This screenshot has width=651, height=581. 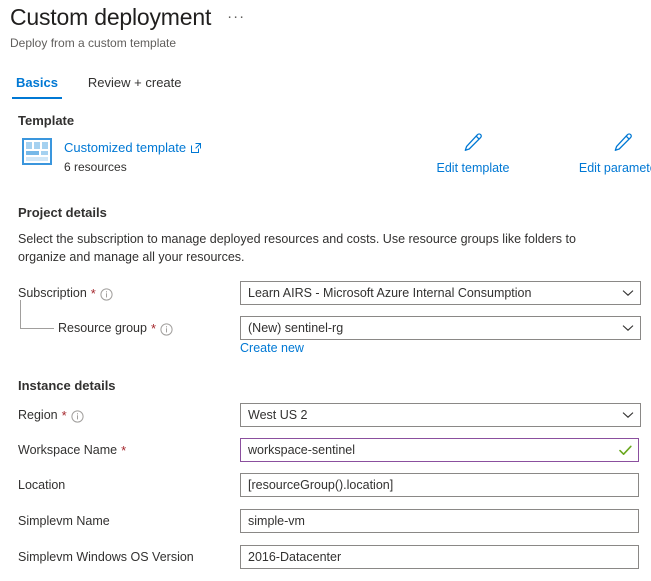 I want to click on region-dropdown: West US 2, so click(x=440, y=415).